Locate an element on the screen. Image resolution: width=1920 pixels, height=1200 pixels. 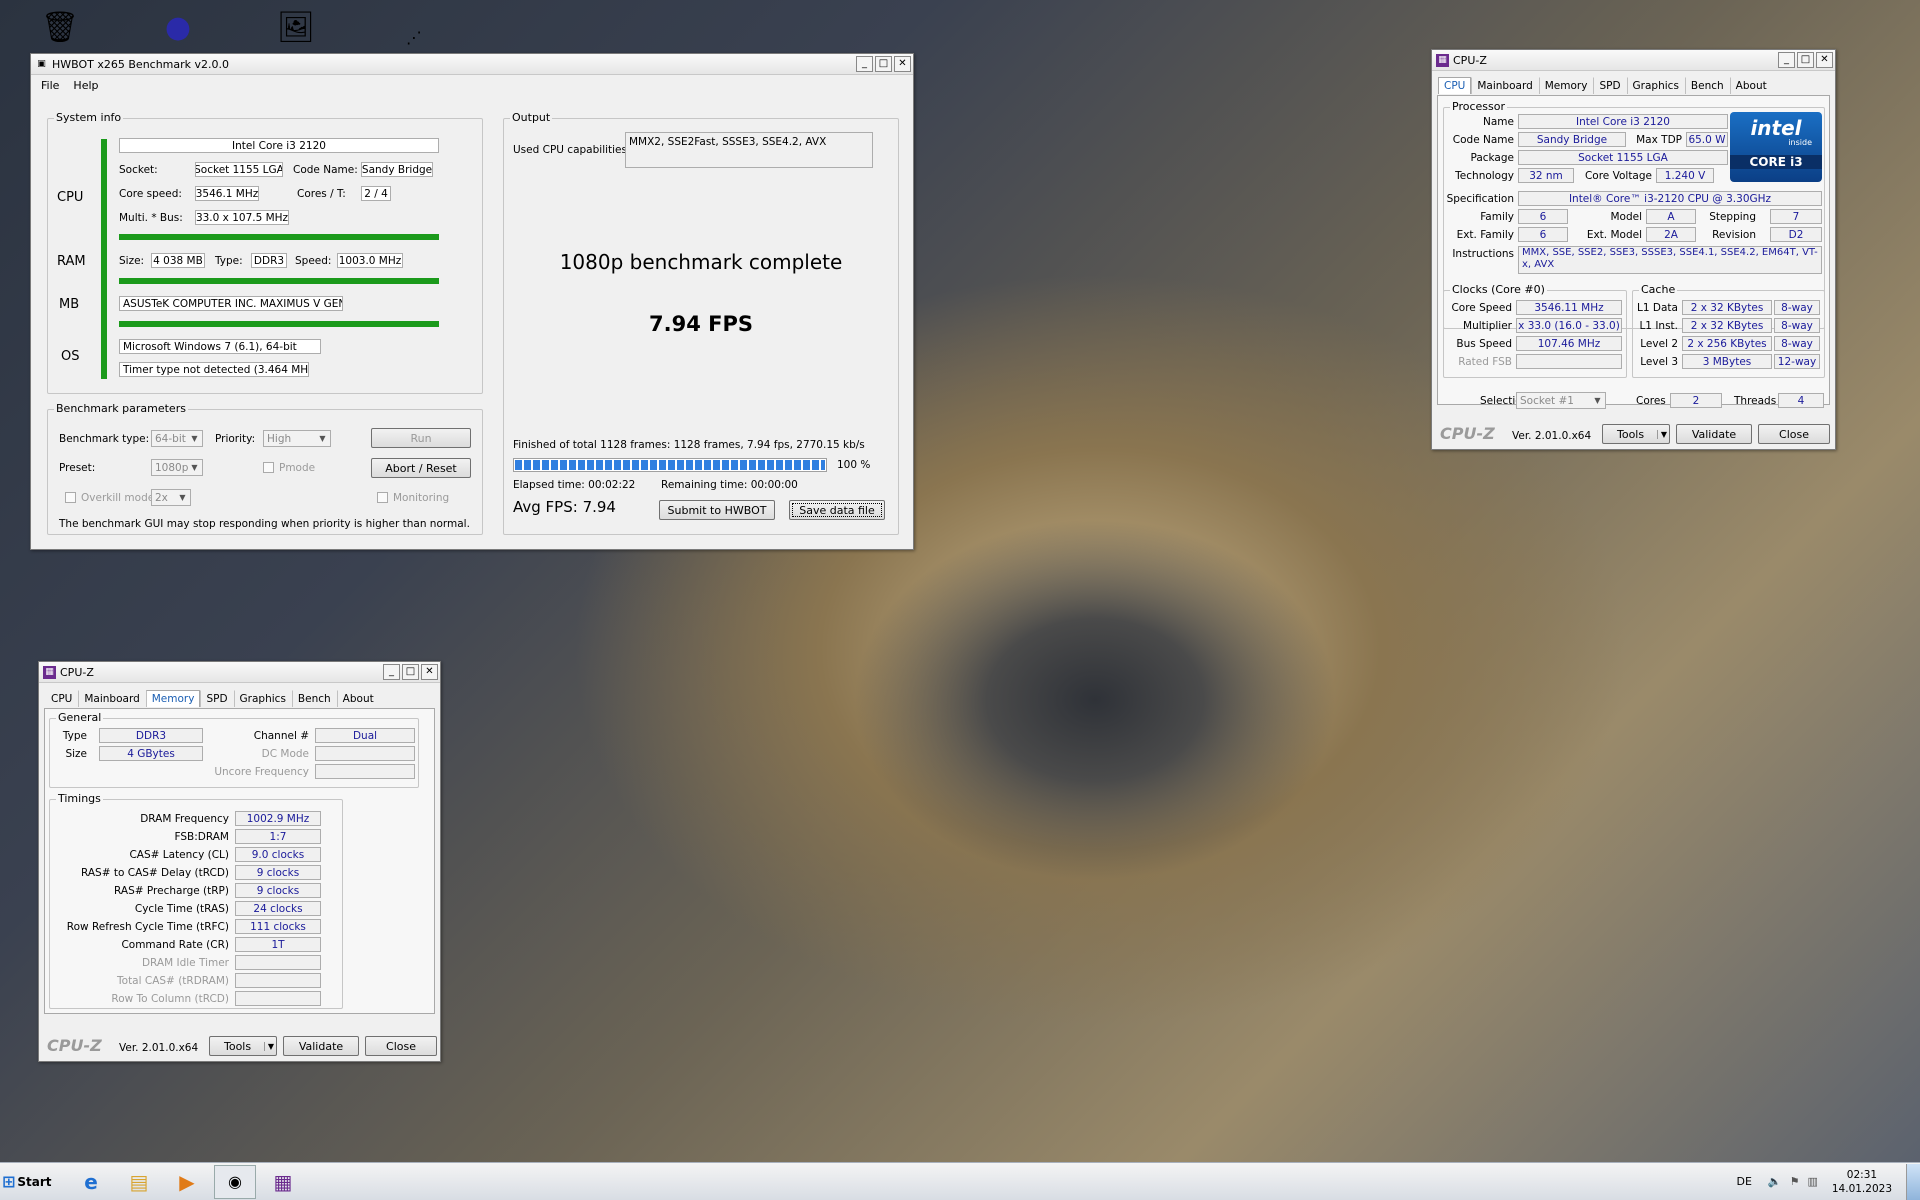
timing-value: 111 clocks is located at coordinates (278, 926).